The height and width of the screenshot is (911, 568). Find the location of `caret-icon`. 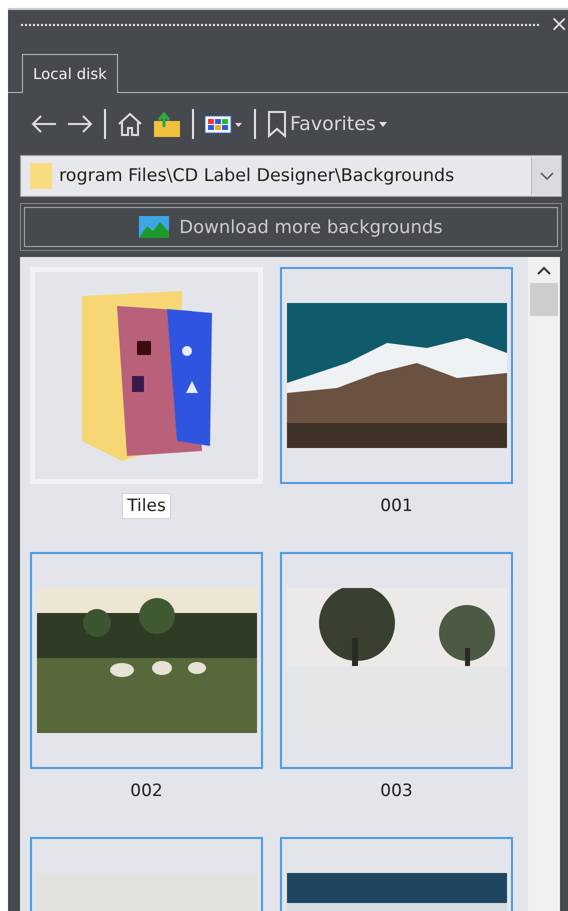

caret-icon is located at coordinates (383, 124).